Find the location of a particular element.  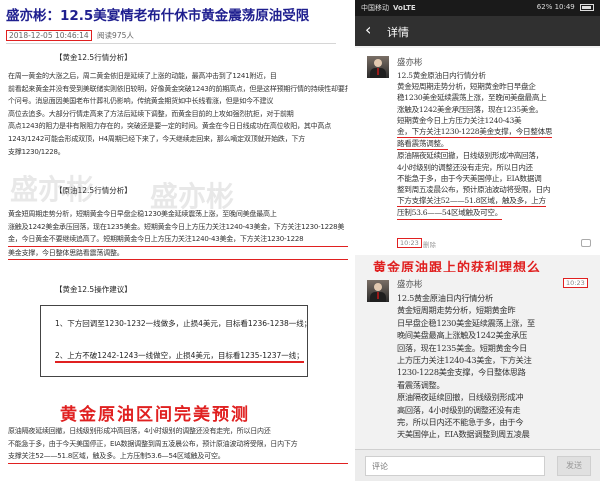

carrier-label: 中国移动 is located at coordinates (375, 8).